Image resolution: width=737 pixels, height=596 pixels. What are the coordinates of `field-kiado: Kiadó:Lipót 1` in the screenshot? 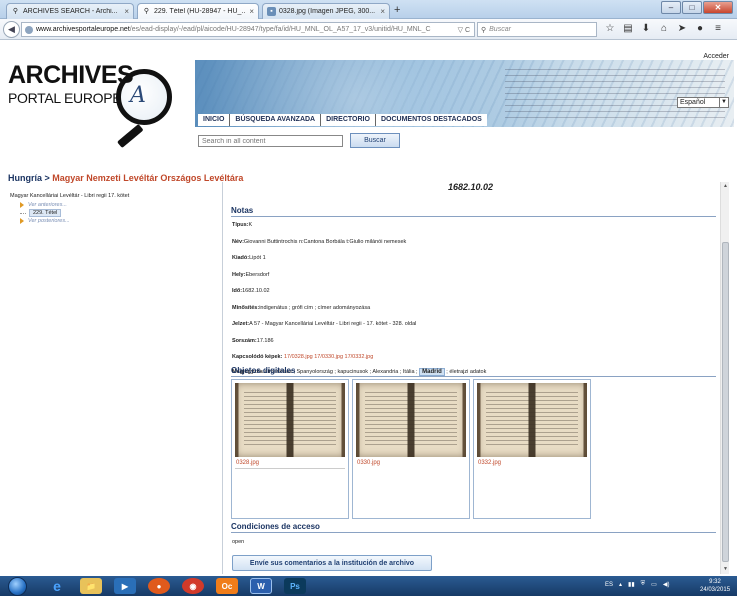 It's located at (249, 258).